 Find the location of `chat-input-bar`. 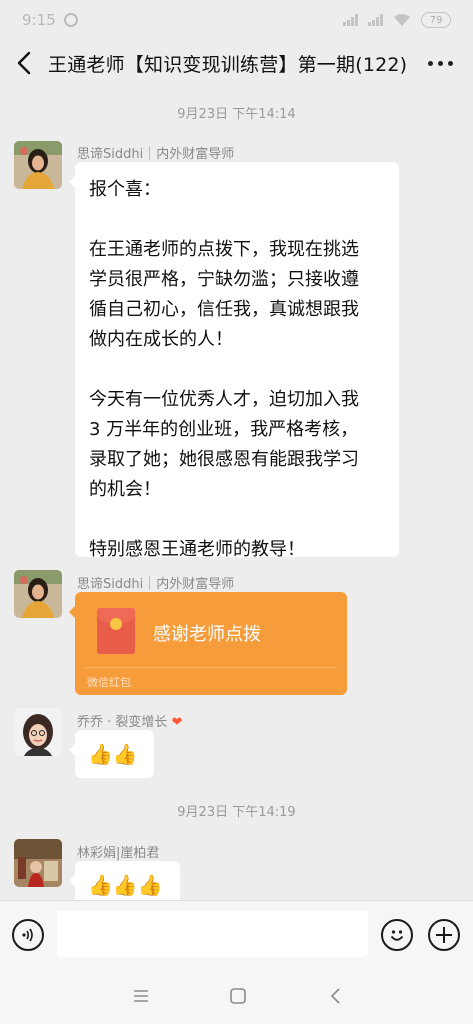

chat-input-bar is located at coordinates (236, 934).